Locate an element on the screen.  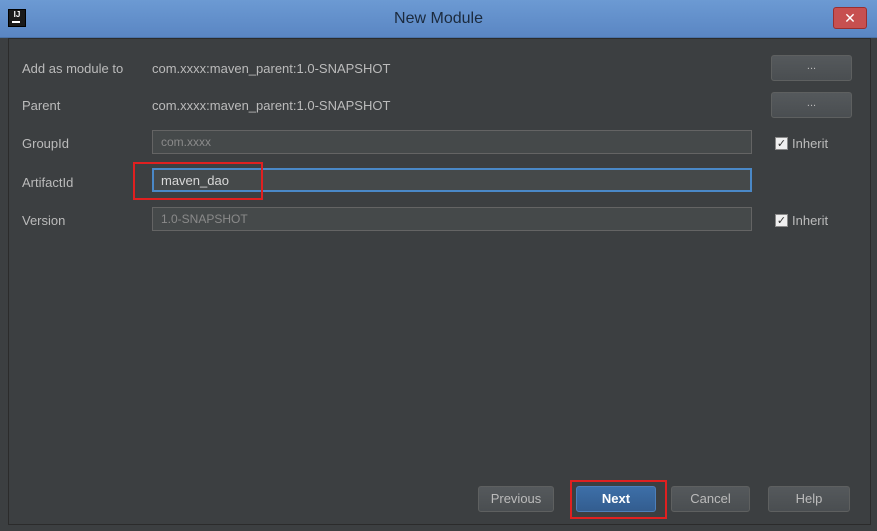
groupid-inherit-checkbox: ✓ Inherit is located at coordinates (801, 143).